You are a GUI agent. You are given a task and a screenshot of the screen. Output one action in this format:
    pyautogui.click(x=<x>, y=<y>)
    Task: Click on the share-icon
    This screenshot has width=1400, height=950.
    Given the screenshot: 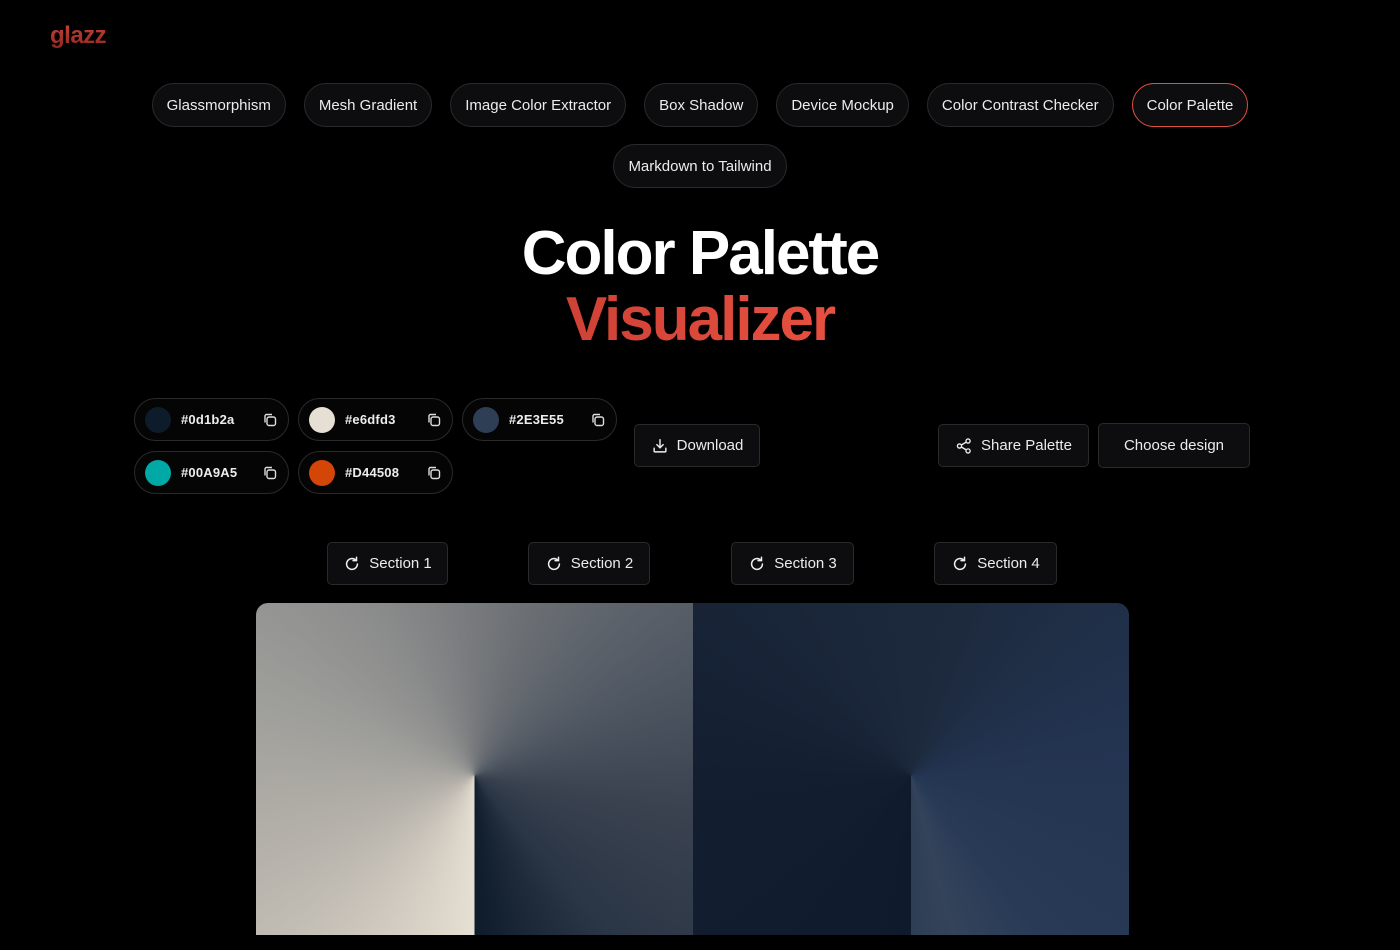 What is the action you would take?
    pyautogui.click(x=963, y=445)
    